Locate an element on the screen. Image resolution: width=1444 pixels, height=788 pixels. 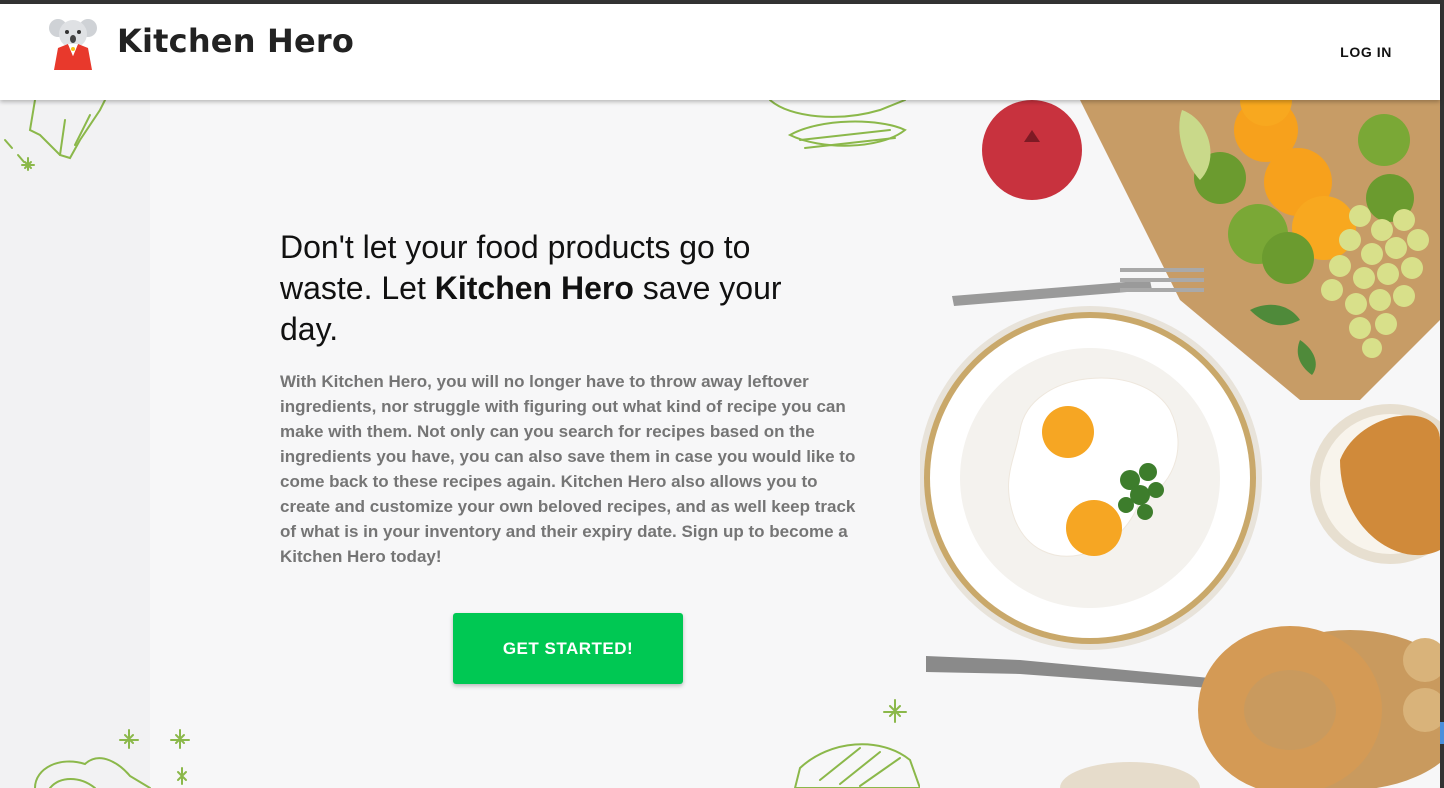
navbar: Kitchen Hero LOG IN is located at coordinates (720, 52).